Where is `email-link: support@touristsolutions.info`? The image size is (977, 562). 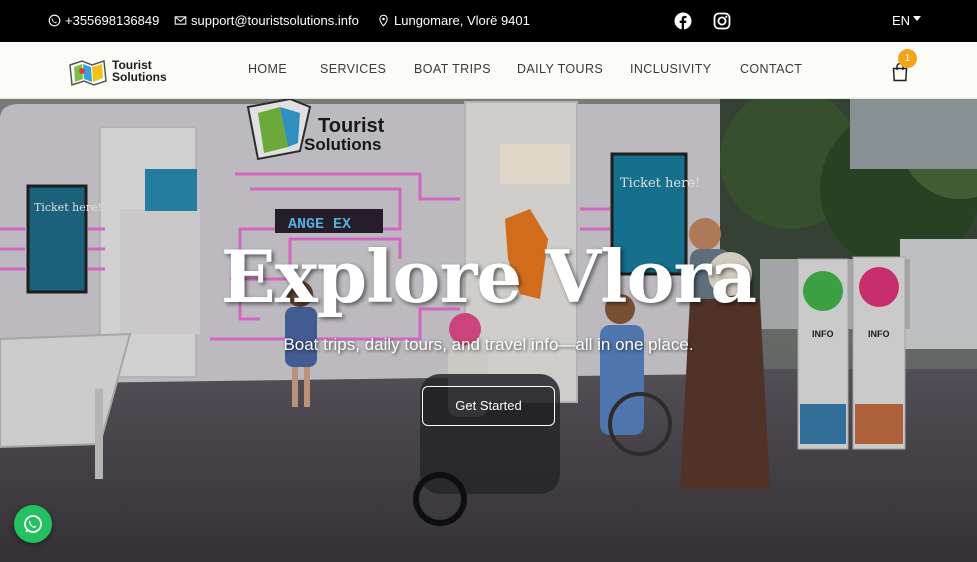 email-link: support@touristsolutions.info is located at coordinates (266, 20).